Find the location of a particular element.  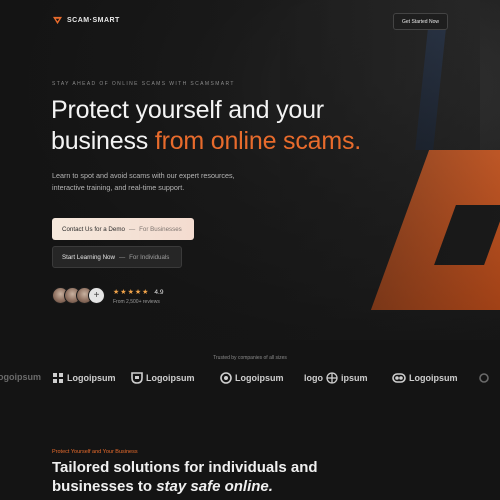

partner-logo is located at coordinates (484, 378).